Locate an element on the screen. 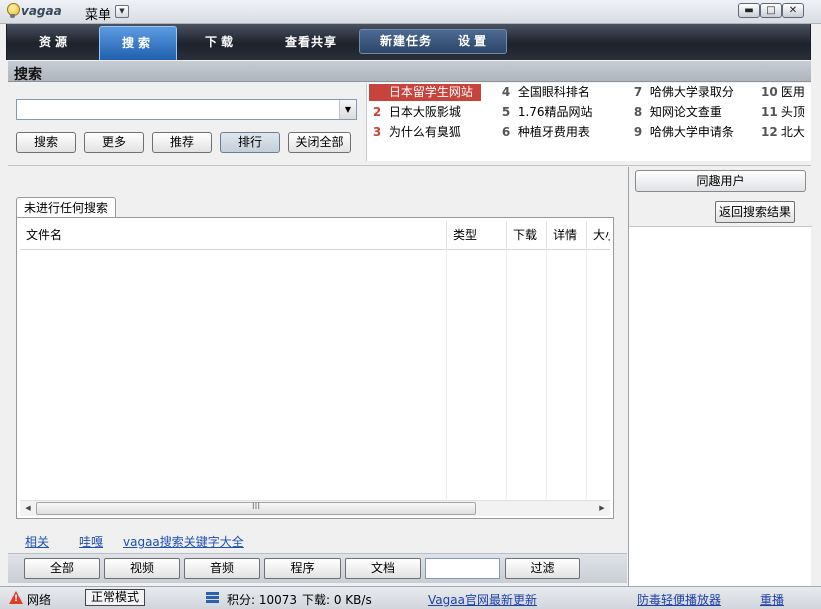 Image resolution: width=821 pixels, height=609 pixels. network-status: 网络 is located at coordinates (39, 599).